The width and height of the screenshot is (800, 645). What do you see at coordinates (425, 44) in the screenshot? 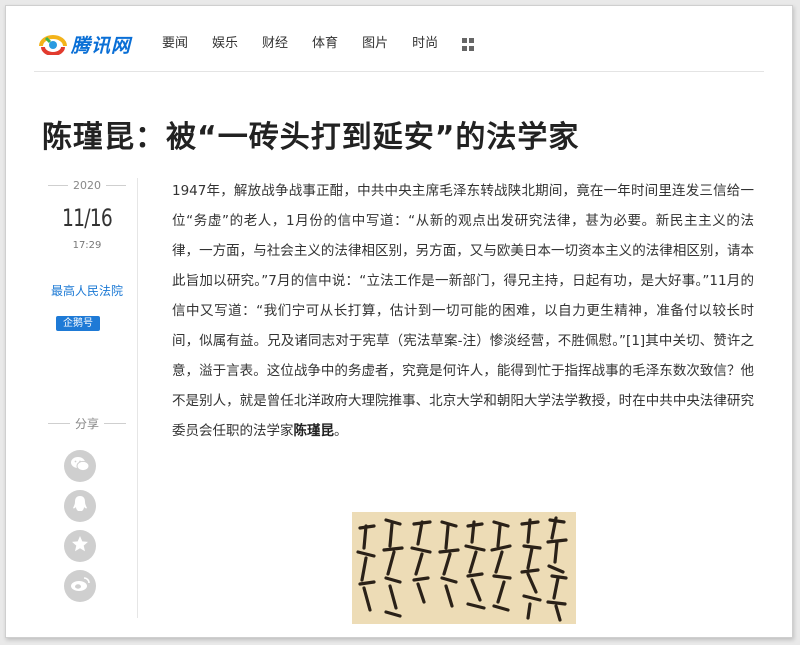
I see `nav-item-fashion: 时尚` at bounding box center [425, 44].